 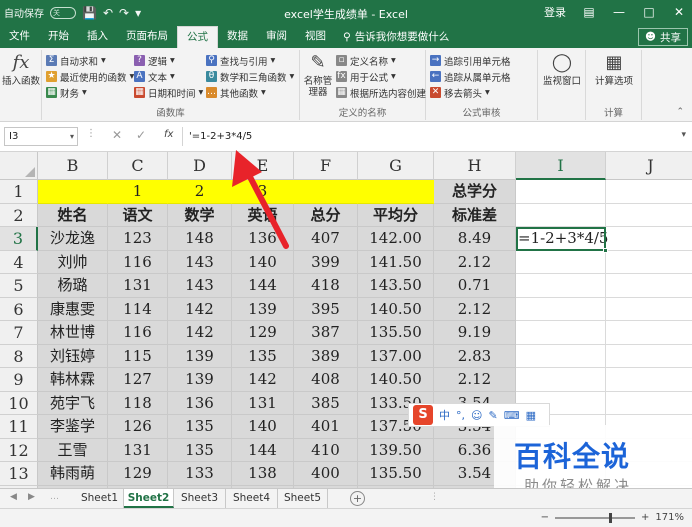 I want to click on ribbon-display-icon: ▤, so click(x=589, y=12).